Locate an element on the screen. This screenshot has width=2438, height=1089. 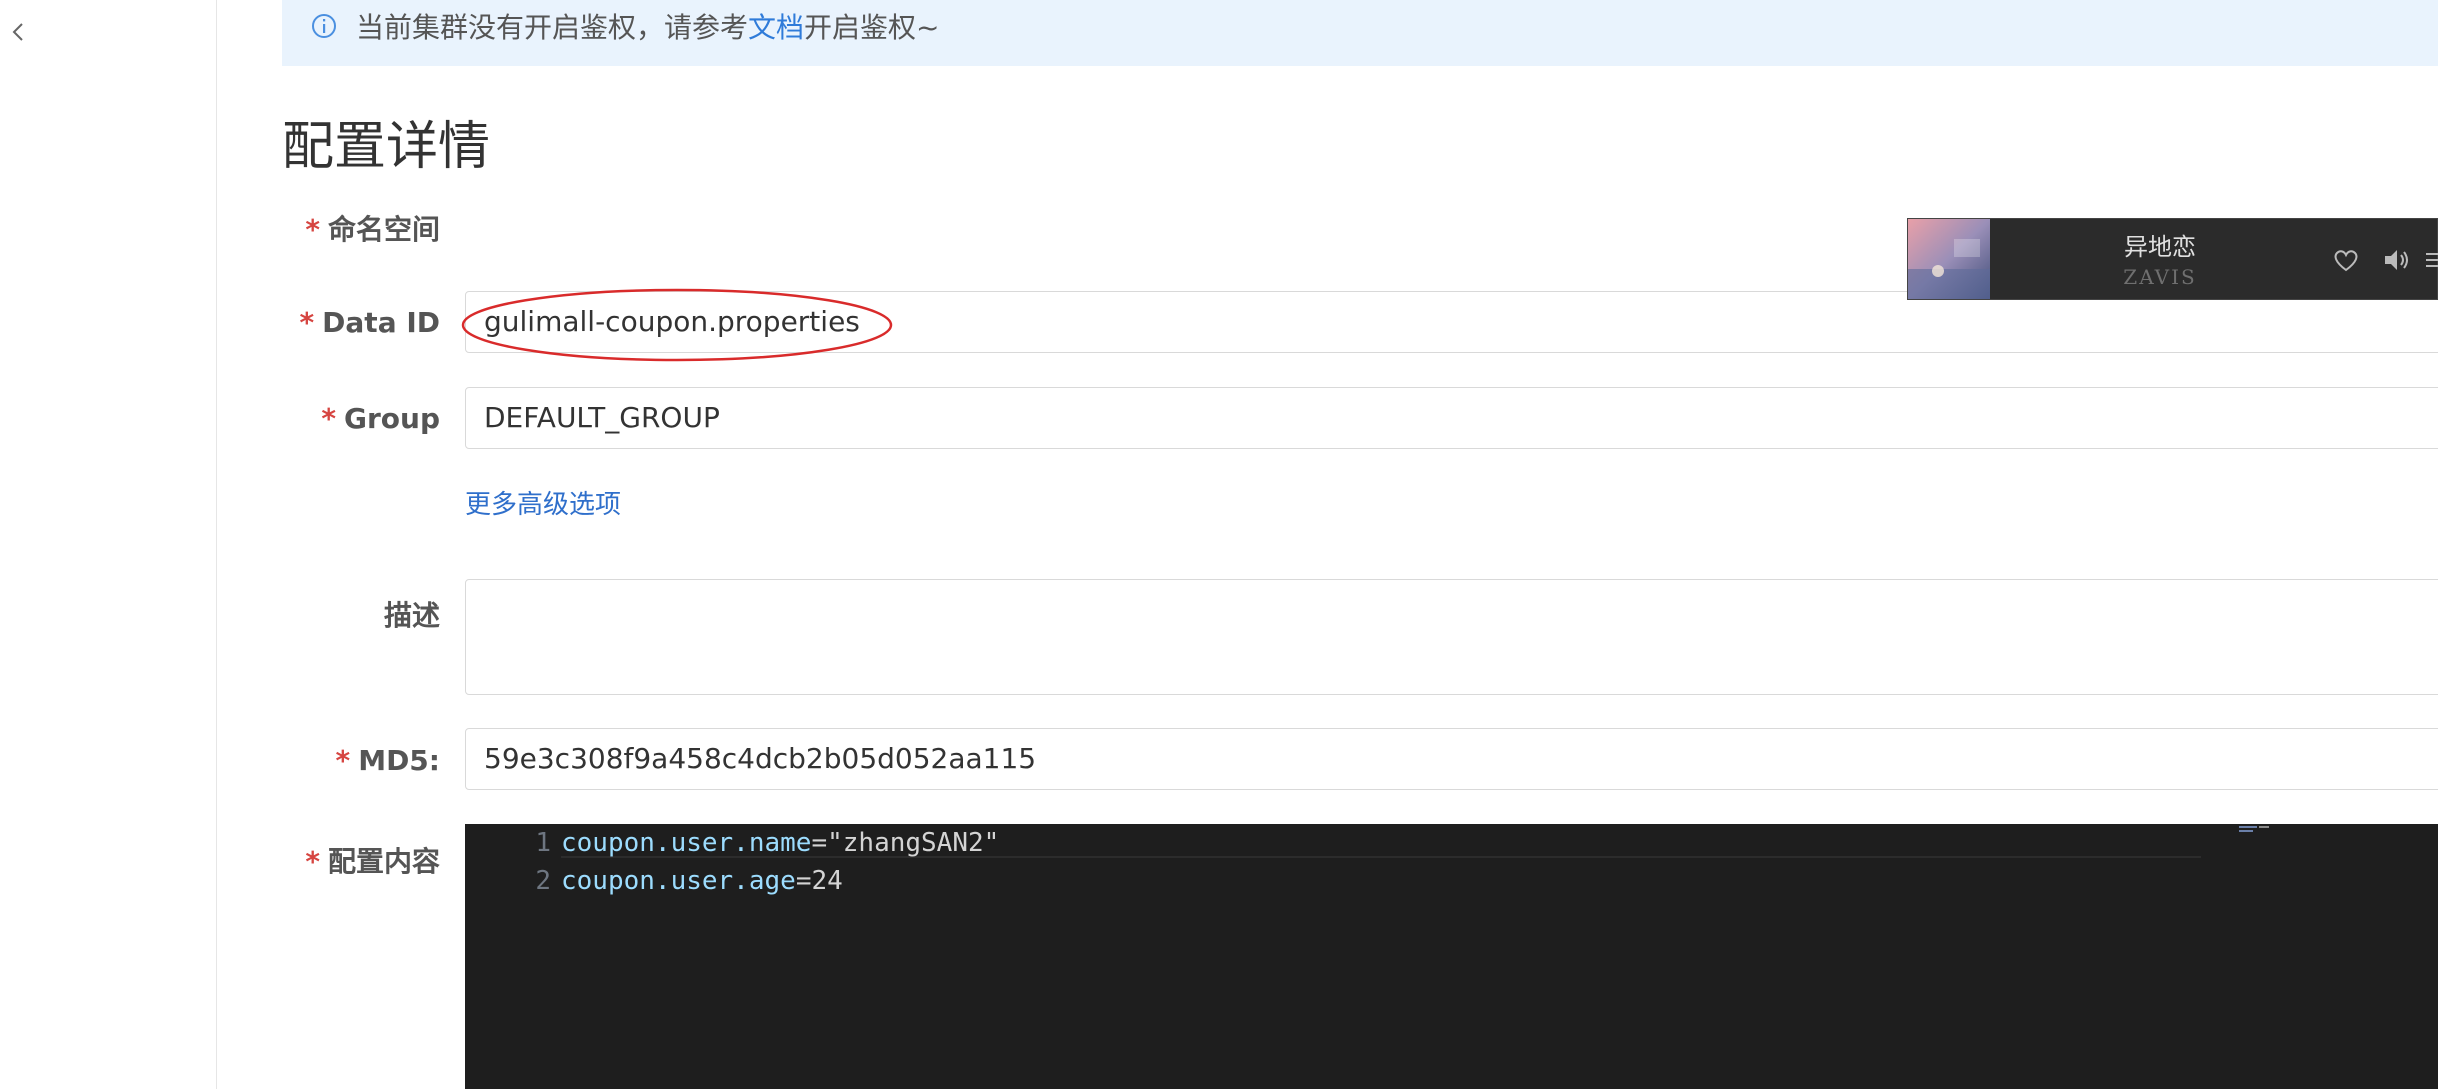
description-textarea is located at coordinates (1451, 637).